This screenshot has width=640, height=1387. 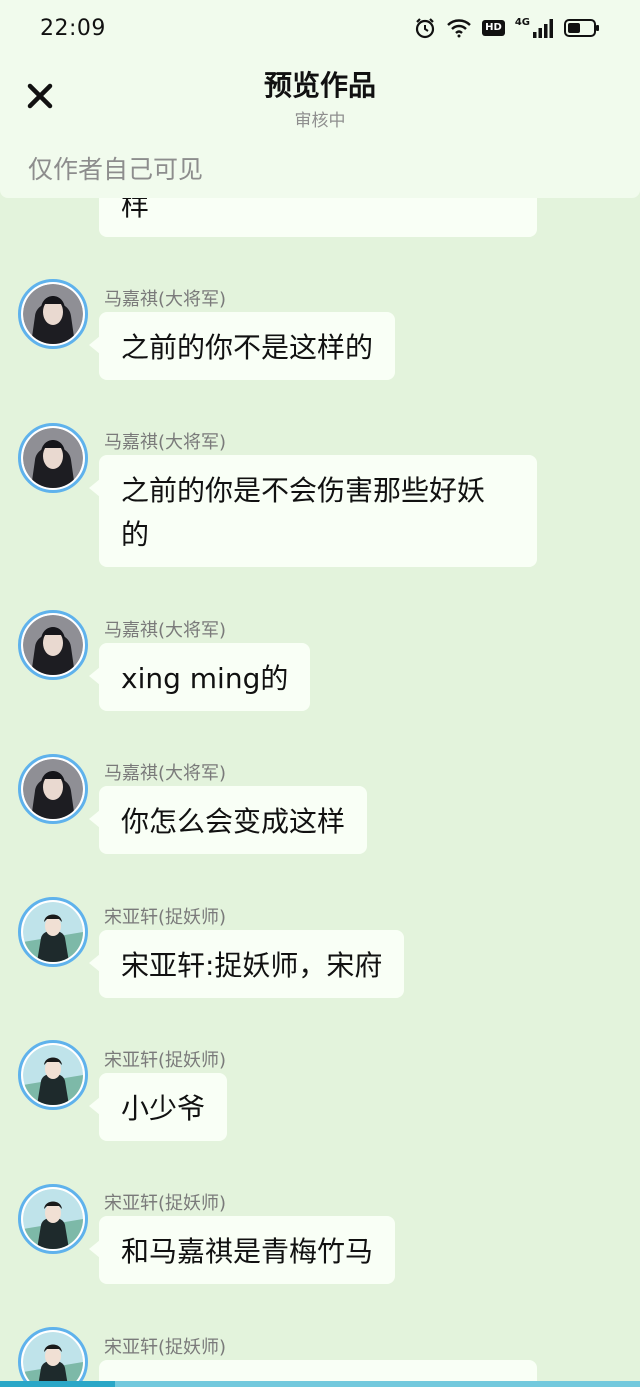 What do you see at coordinates (135, 534) in the screenshot?
I see `message-text-line: 的` at bounding box center [135, 534].